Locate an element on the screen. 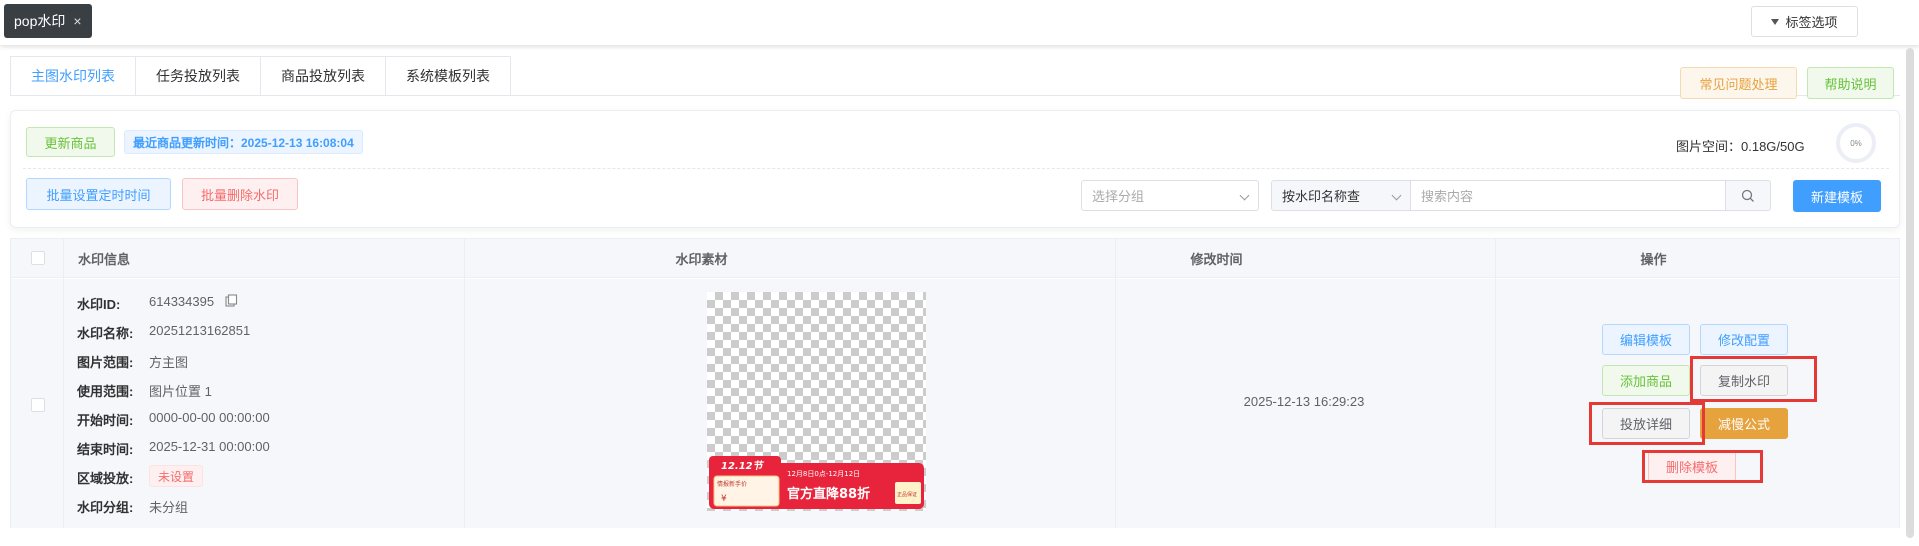 This screenshot has height=546, width=1919. field-region: 区域投放: 未设置 is located at coordinates (140, 476).